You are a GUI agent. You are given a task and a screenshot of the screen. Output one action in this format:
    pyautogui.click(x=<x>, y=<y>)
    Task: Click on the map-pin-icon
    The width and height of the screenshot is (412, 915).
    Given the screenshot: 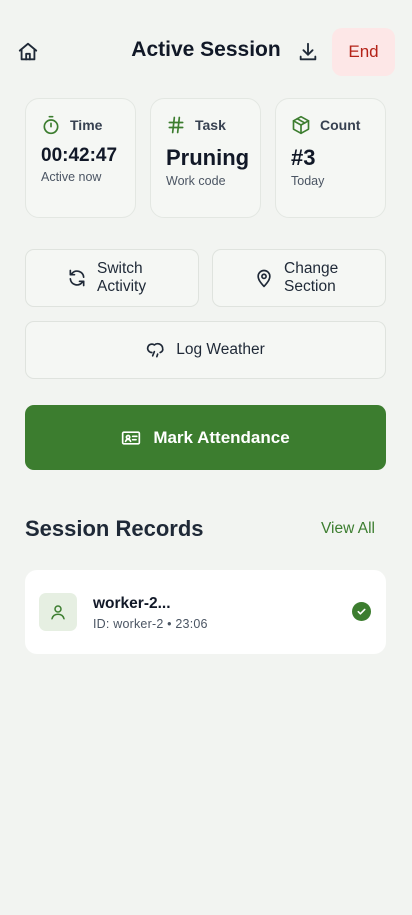 What is the action you would take?
    pyautogui.click(x=264, y=278)
    